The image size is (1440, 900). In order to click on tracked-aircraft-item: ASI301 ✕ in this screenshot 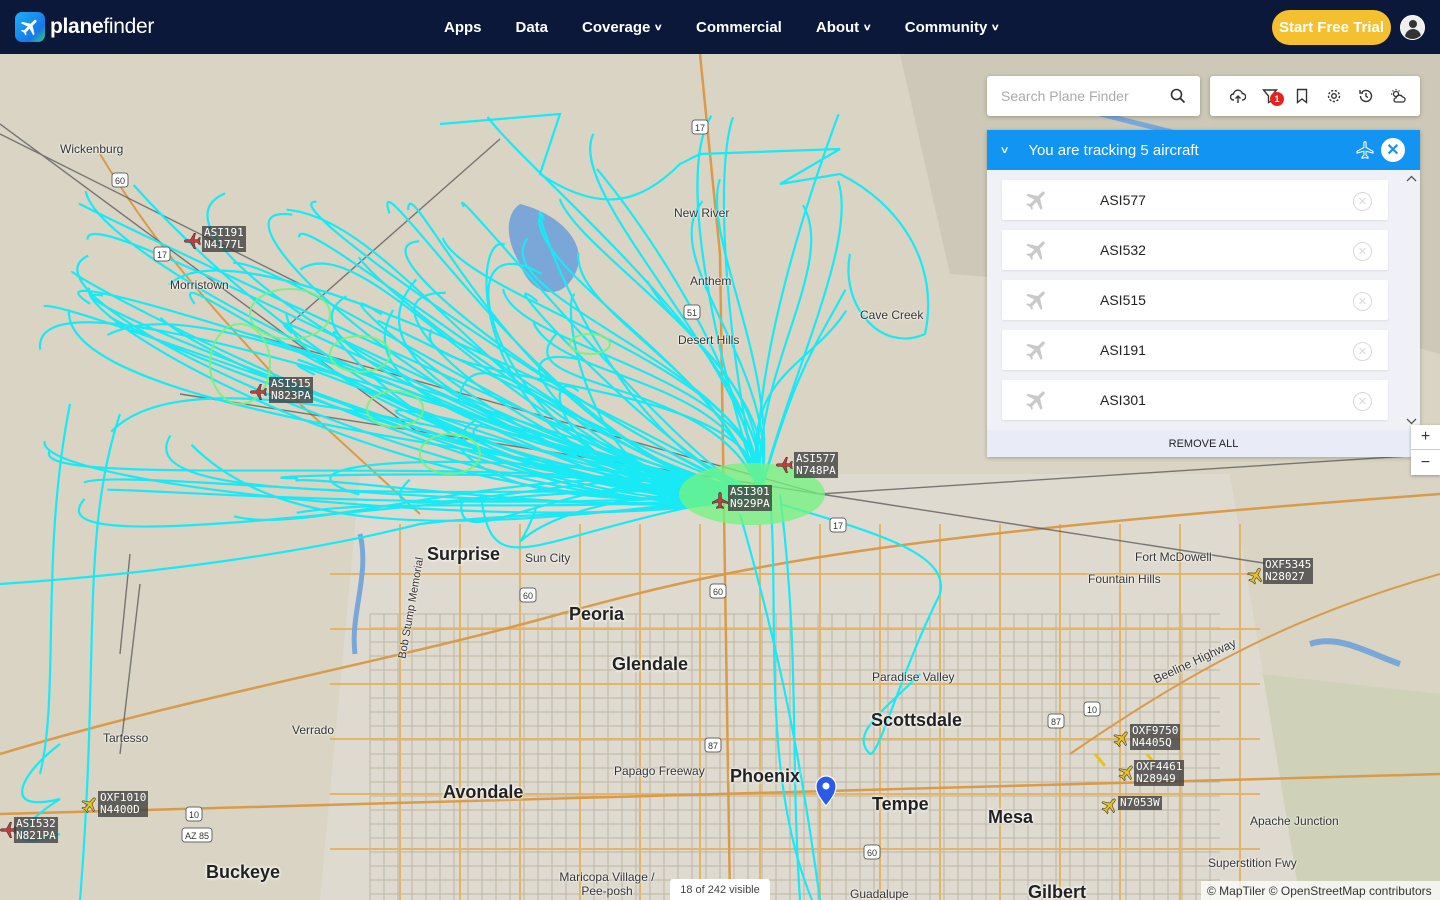, I will do `click(1195, 400)`.